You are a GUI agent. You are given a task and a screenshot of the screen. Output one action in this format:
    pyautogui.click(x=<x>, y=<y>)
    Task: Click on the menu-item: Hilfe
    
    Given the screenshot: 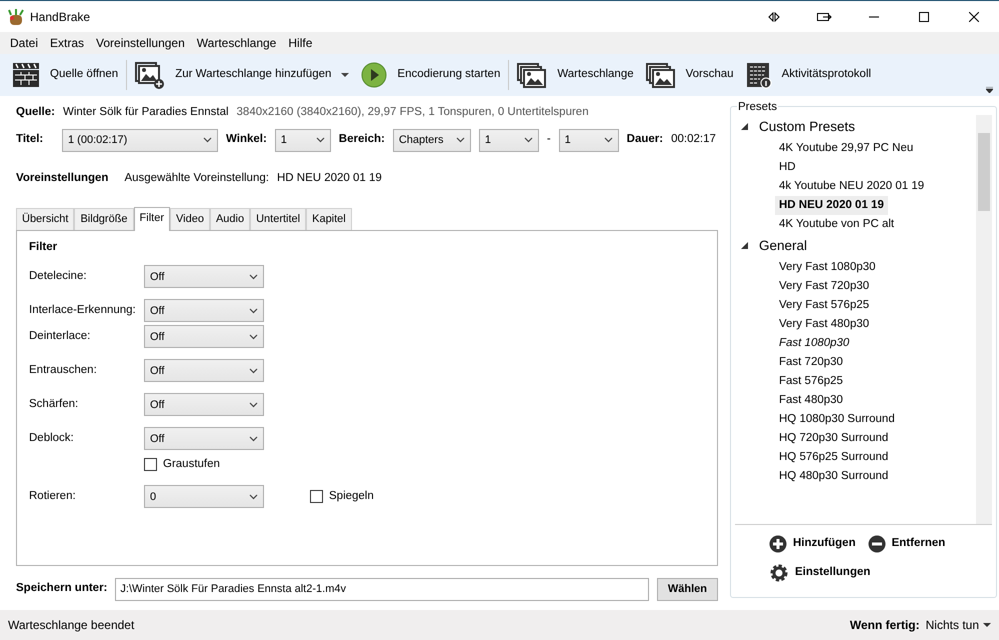 What is the action you would take?
    pyautogui.click(x=300, y=43)
    